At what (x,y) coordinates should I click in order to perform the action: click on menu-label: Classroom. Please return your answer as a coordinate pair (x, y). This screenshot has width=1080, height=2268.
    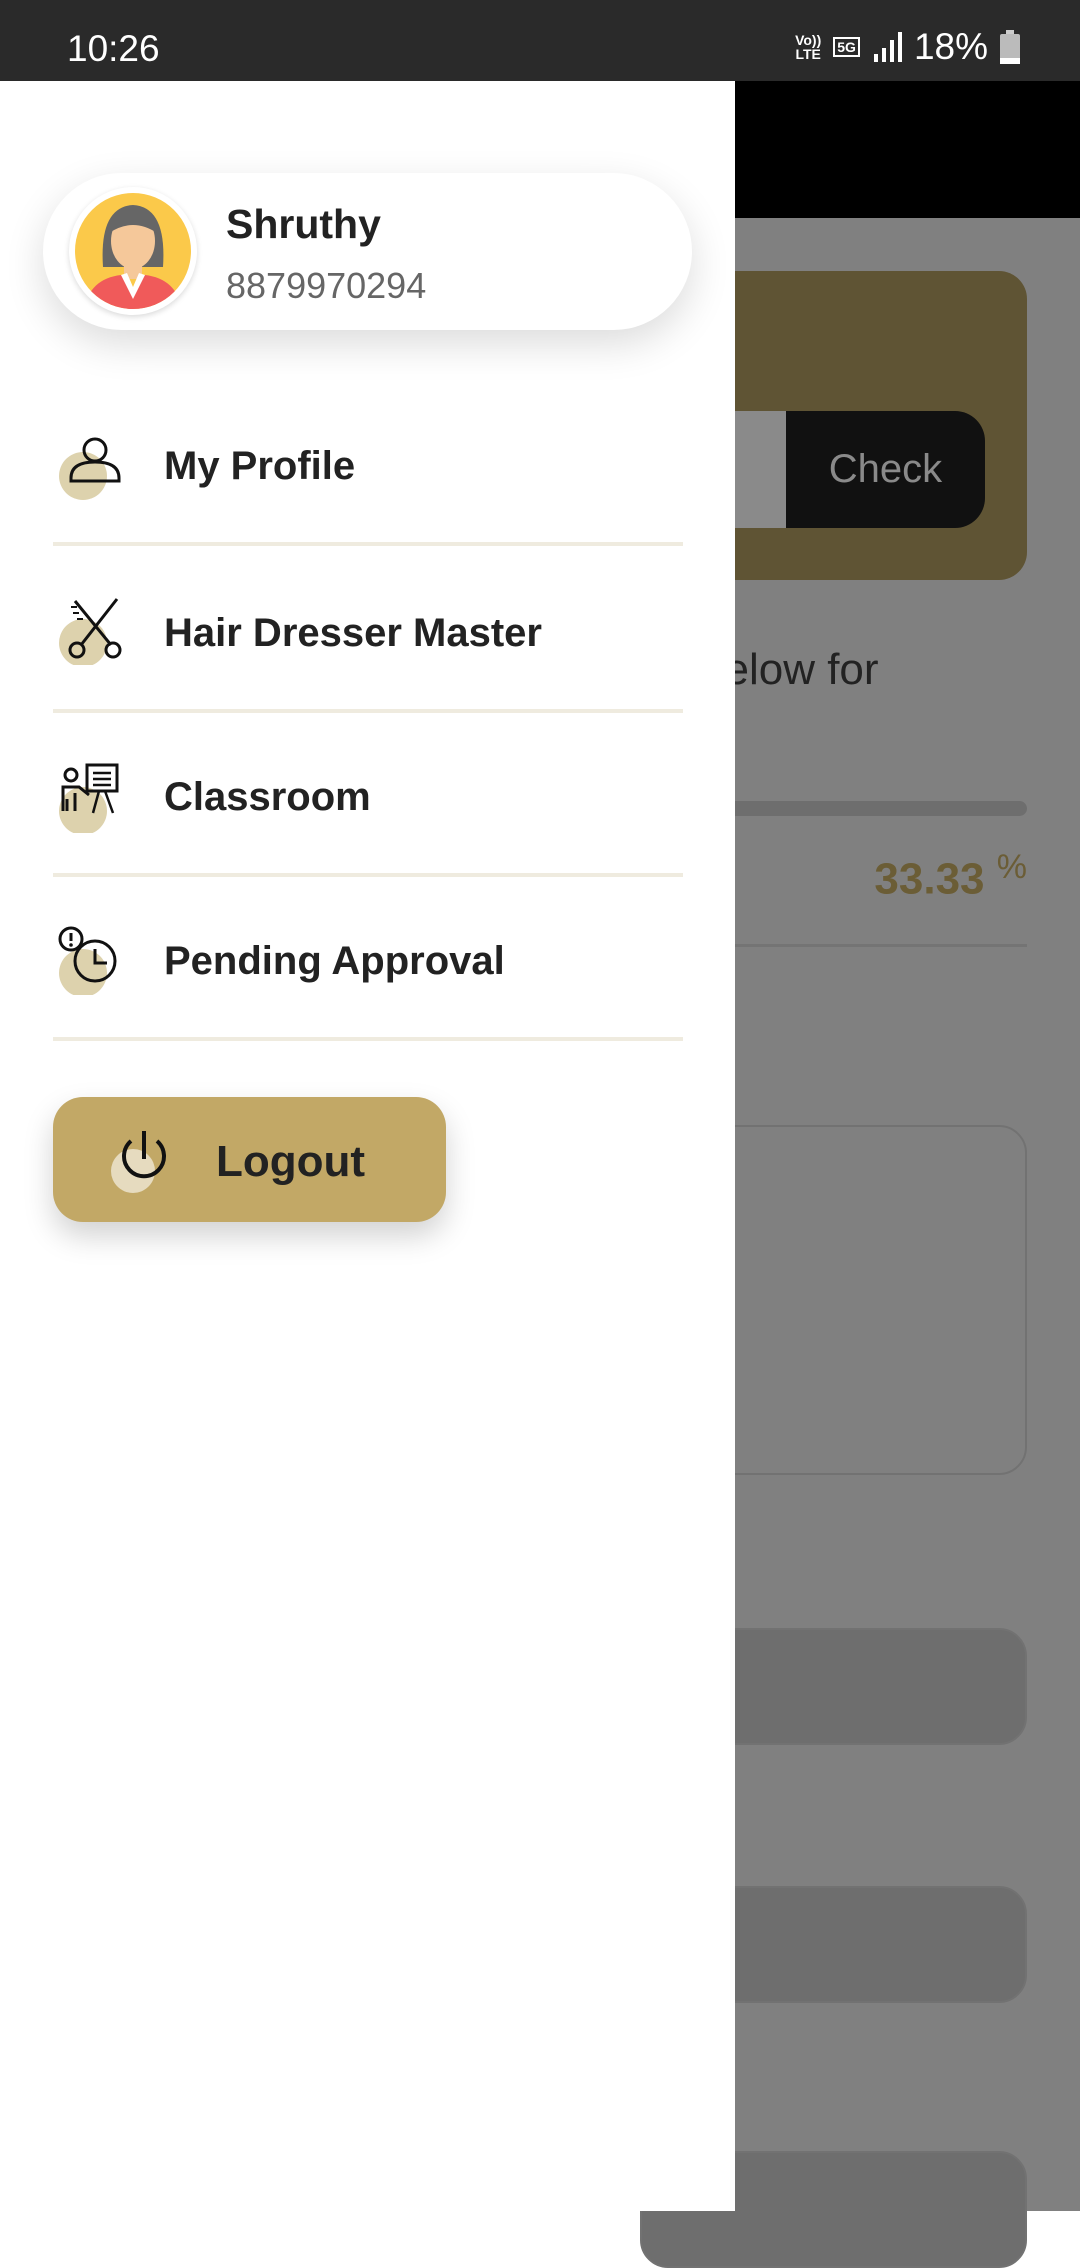
    Looking at the image, I should click on (267, 797).